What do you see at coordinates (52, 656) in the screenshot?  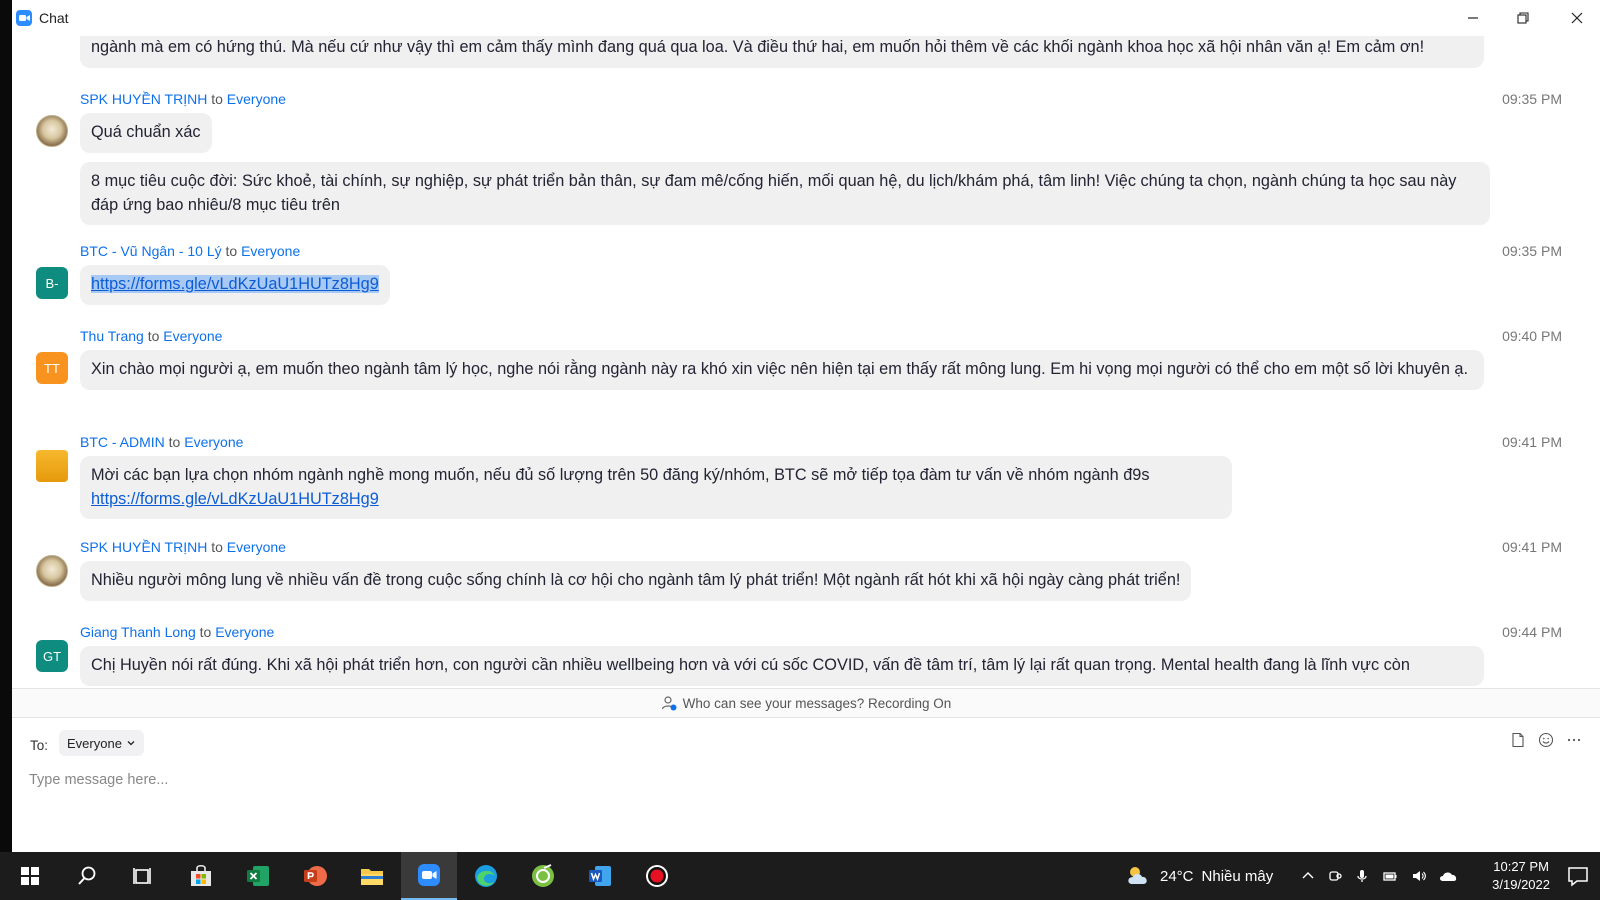 I see `initials-avatar: GT` at bounding box center [52, 656].